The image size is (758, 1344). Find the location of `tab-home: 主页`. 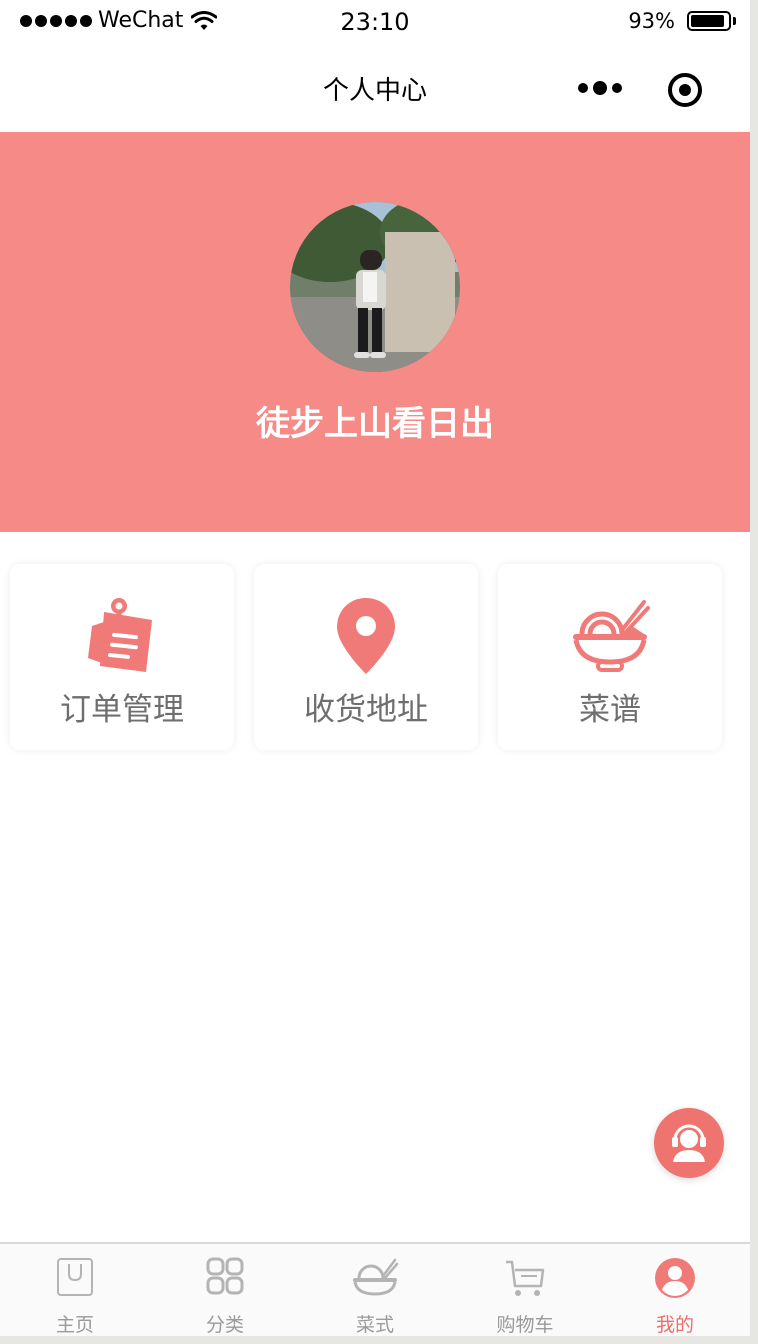

tab-home: 主页 is located at coordinates (75, 1290).